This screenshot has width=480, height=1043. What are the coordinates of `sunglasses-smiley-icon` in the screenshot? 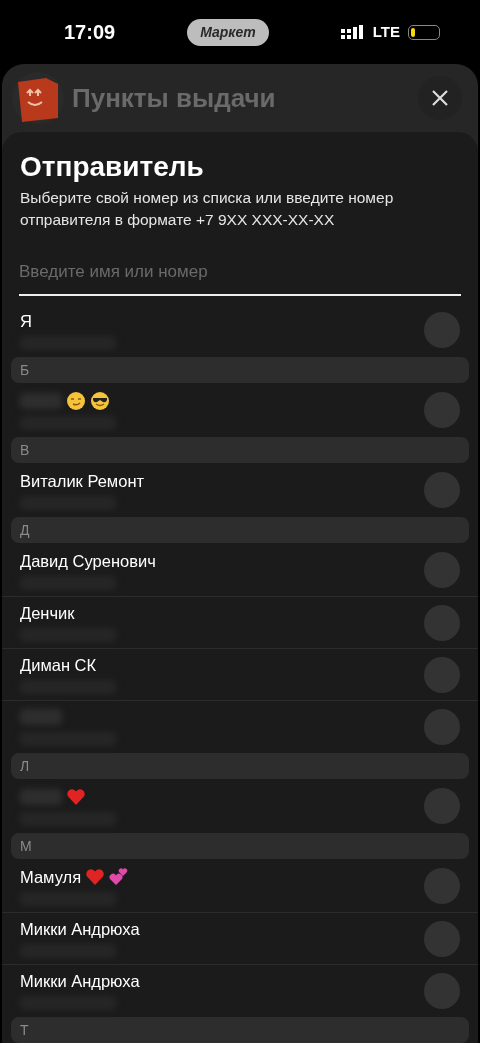 It's located at (100, 400).